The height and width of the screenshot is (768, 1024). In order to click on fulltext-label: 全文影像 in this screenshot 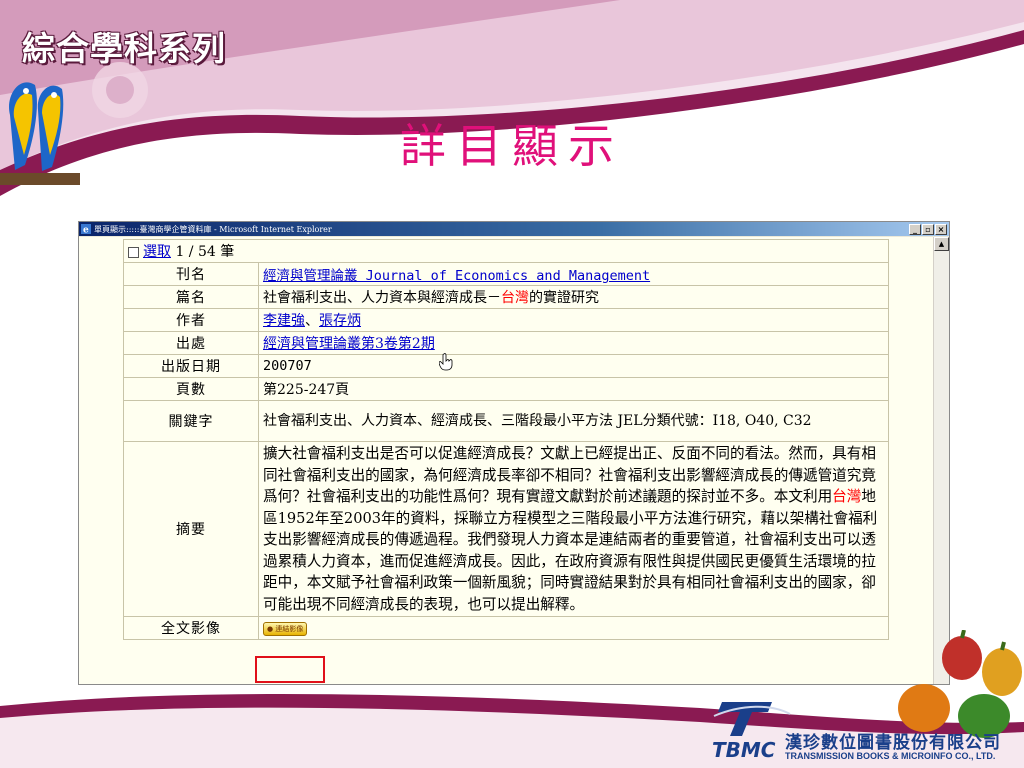, I will do `click(191, 628)`.